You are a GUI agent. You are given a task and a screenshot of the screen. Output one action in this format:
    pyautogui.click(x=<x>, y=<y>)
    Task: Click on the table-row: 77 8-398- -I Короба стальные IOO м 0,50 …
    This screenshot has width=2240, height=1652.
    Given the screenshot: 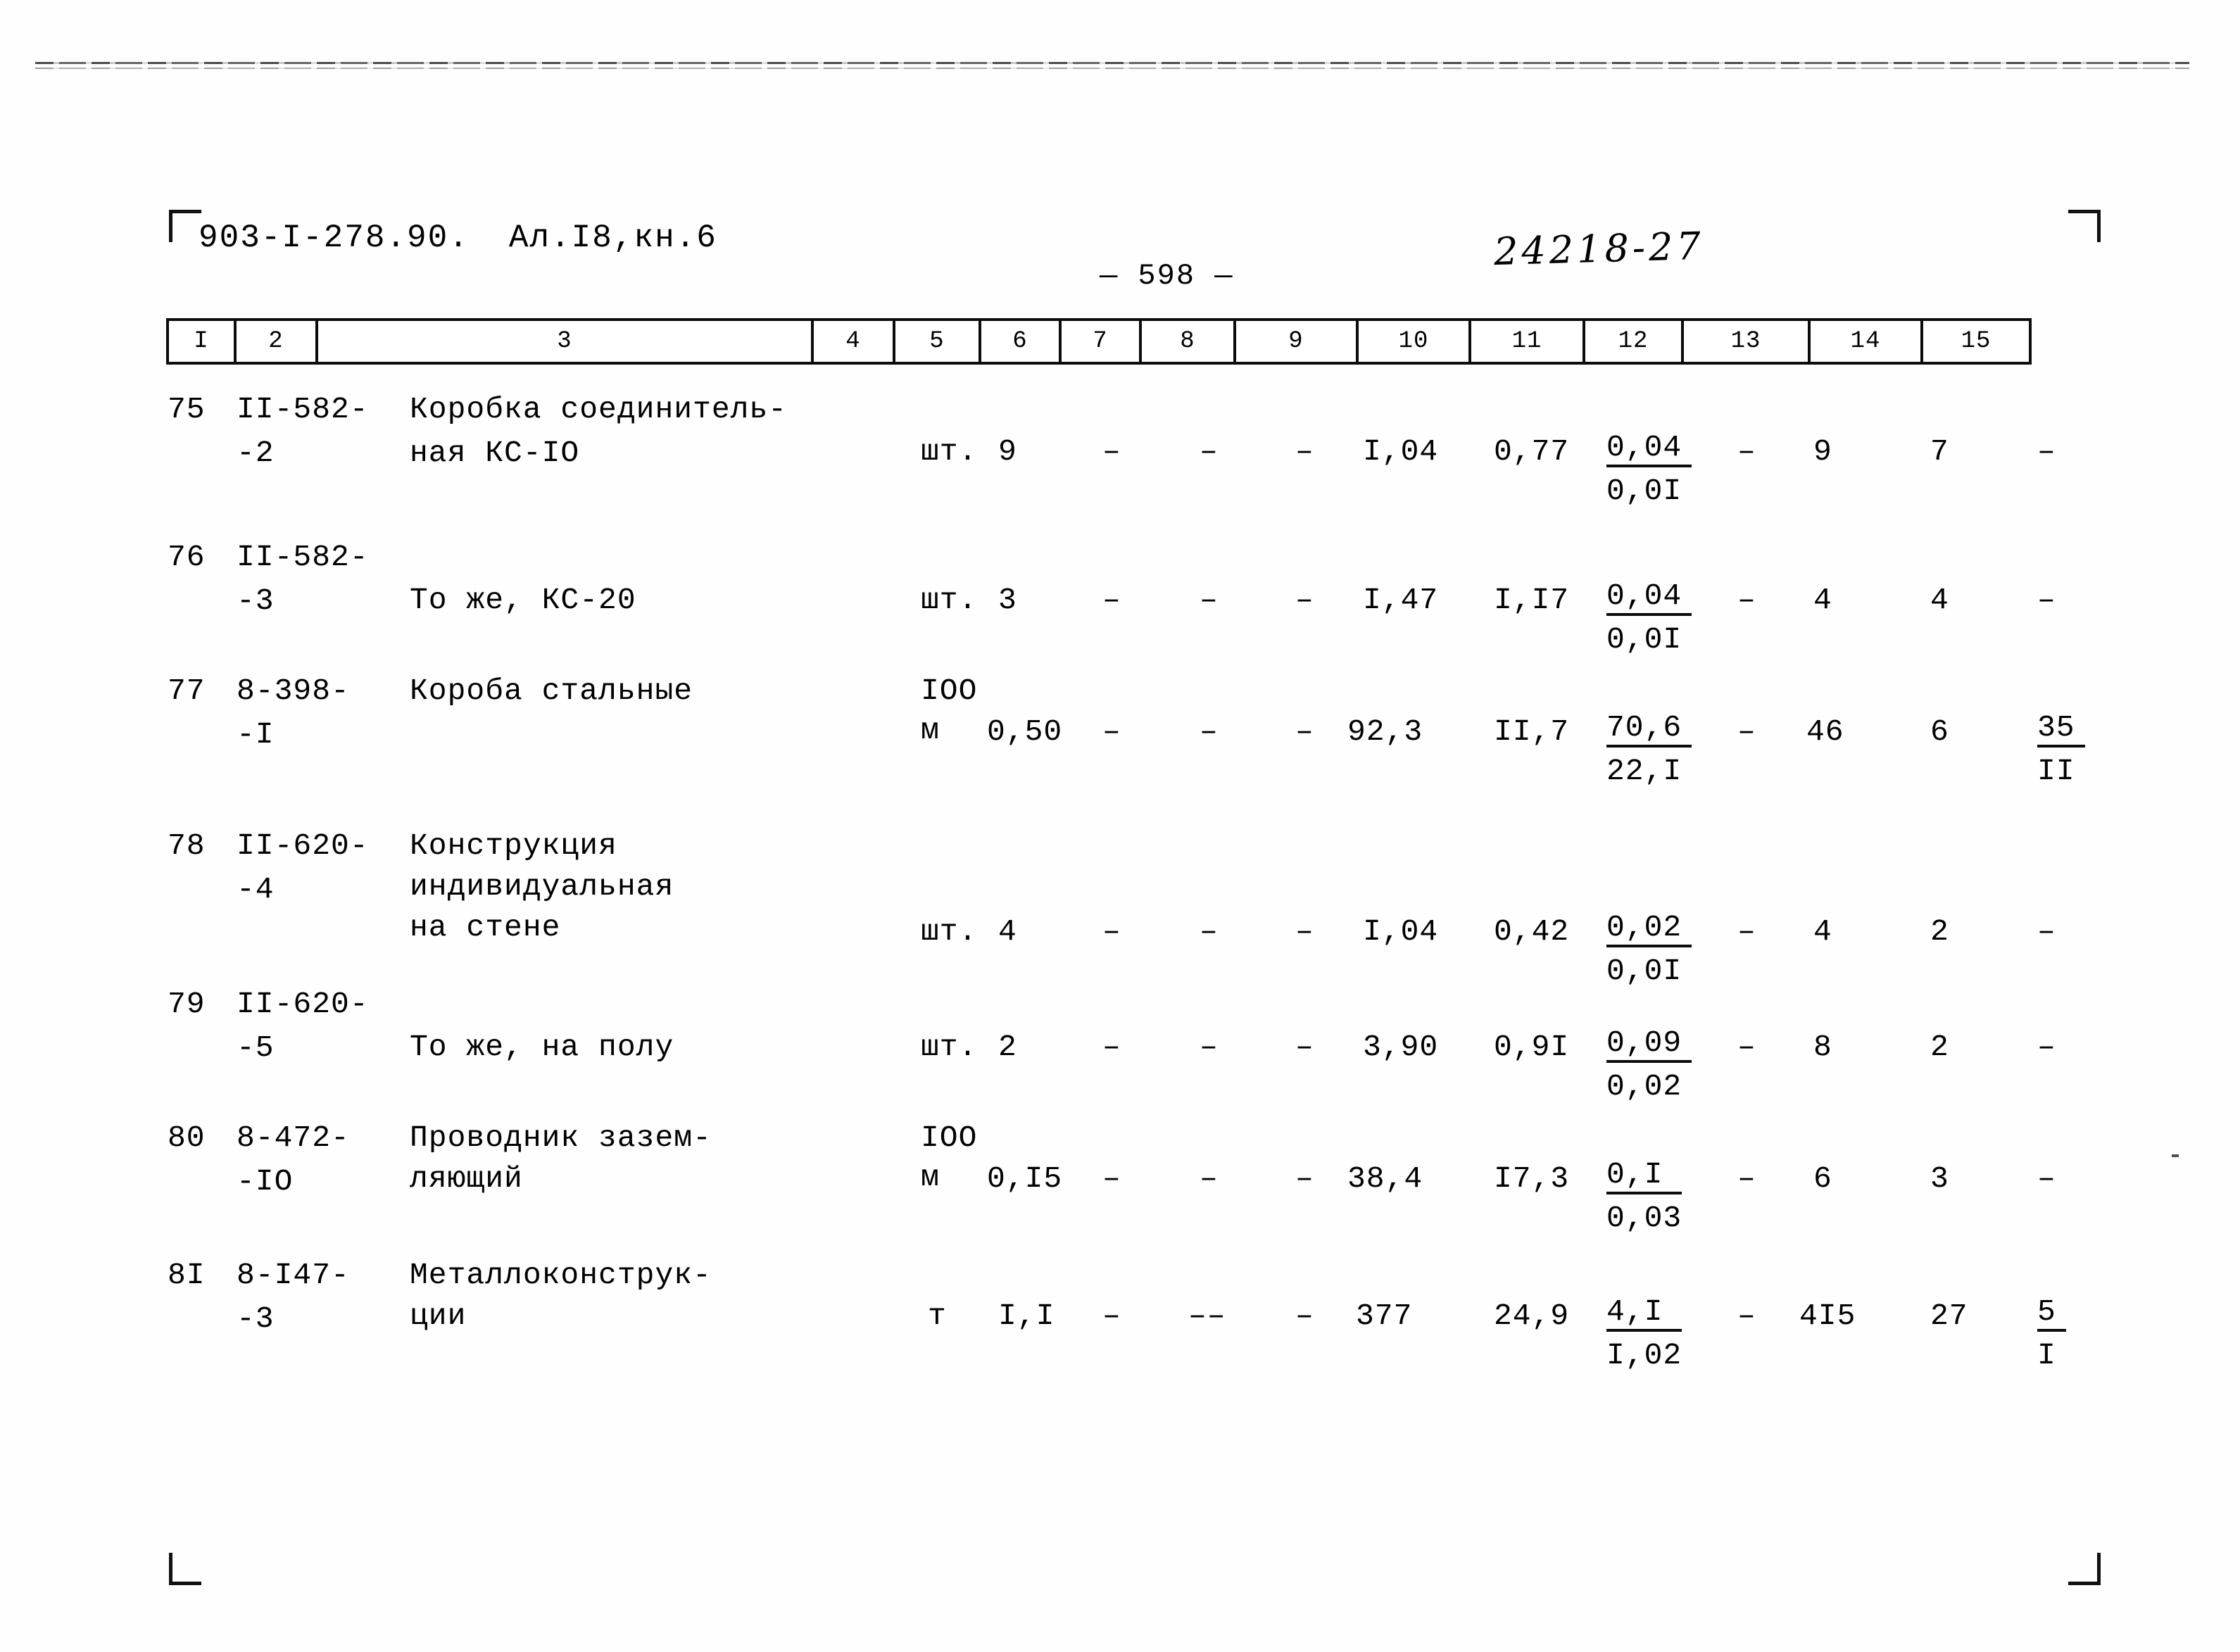 What is the action you would take?
    pyautogui.click(x=1137, y=753)
    